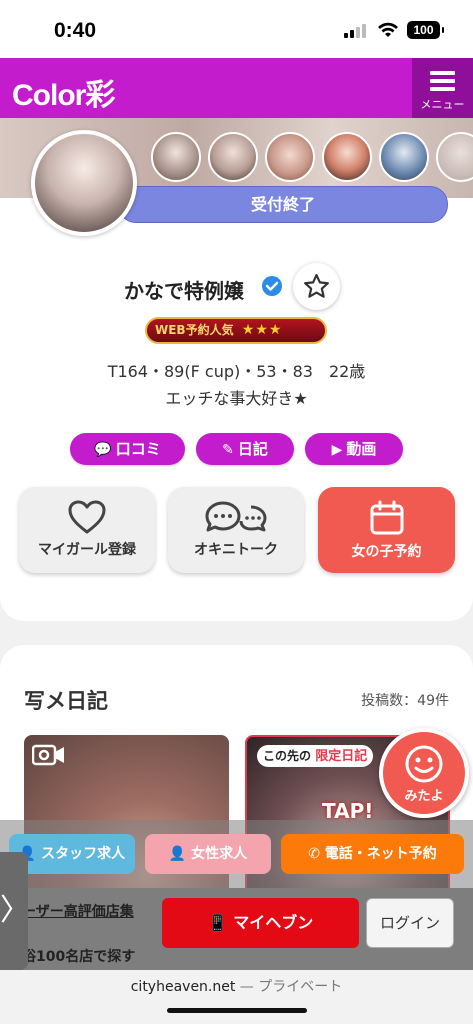 The width and height of the screenshot is (473, 1024). What do you see at coordinates (283, 204) in the screenshot?
I see `reception-status: 受付終了` at bounding box center [283, 204].